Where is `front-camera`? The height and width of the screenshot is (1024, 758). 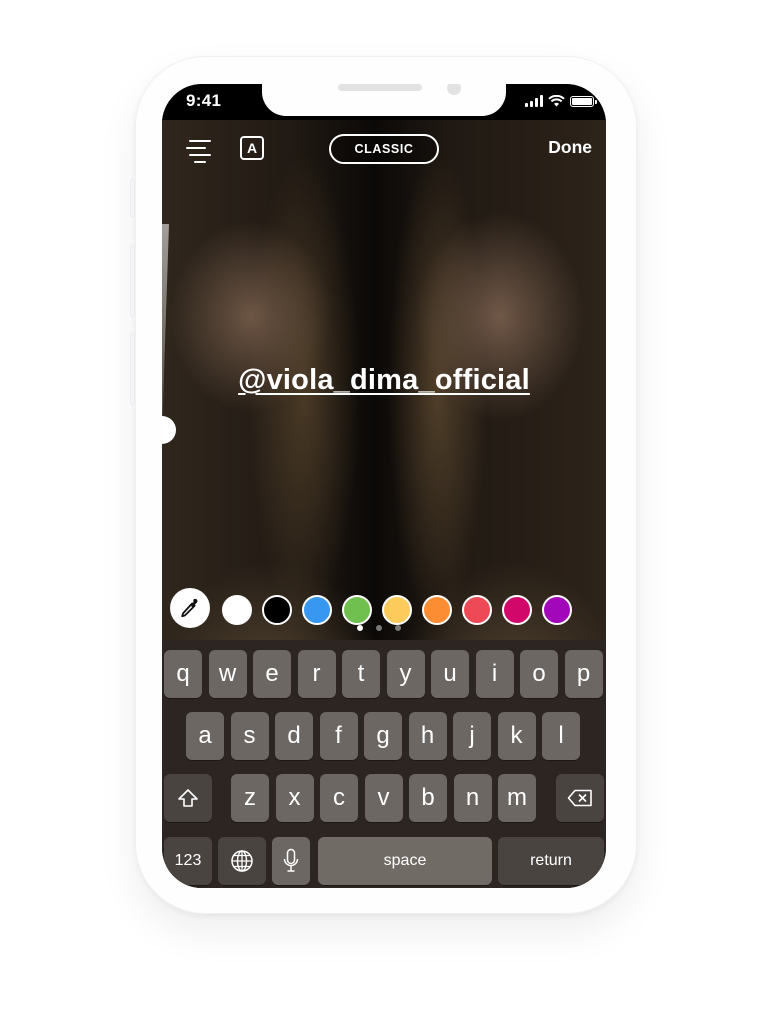 front-camera is located at coordinates (454, 89).